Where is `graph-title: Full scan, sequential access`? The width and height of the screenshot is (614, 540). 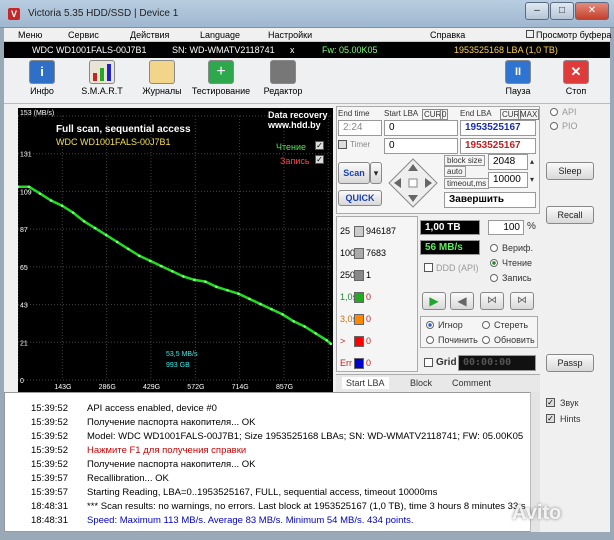
graph-title: Full scan, sequential access is located at coordinates (123, 129).